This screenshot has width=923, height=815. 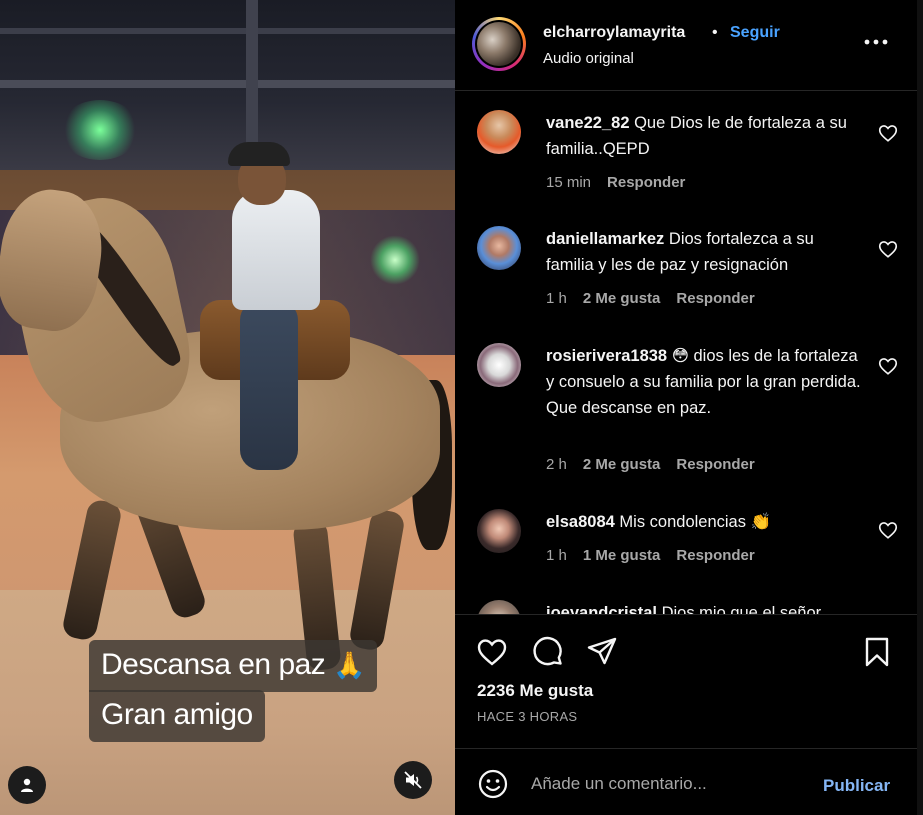 What do you see at coordinates (493, 784) in the screenshot?
I see `emoji-icon` at bounding box center [493, 784].